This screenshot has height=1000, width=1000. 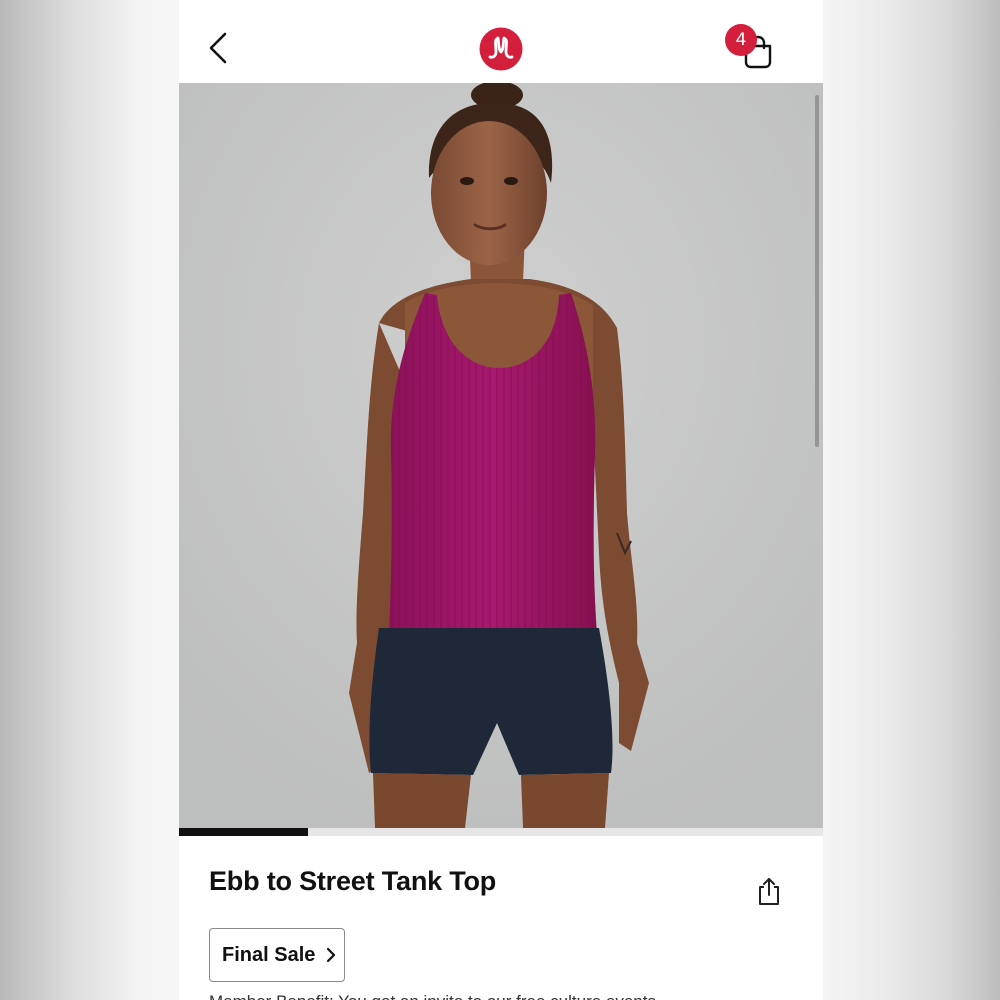 I want to click on cart-count-badge: 4, so click(x=741, y=40).